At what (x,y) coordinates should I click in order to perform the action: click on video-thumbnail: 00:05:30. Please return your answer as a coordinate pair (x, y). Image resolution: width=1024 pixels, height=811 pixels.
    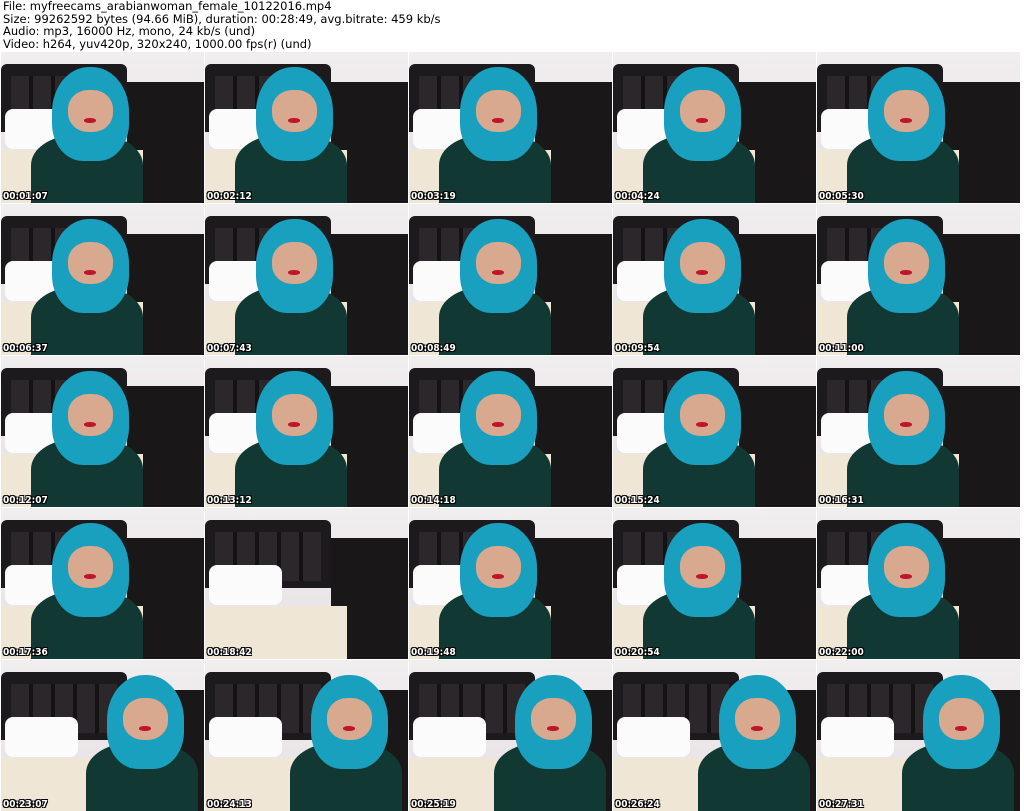
    Looking at the image, I should click on (918, 127).